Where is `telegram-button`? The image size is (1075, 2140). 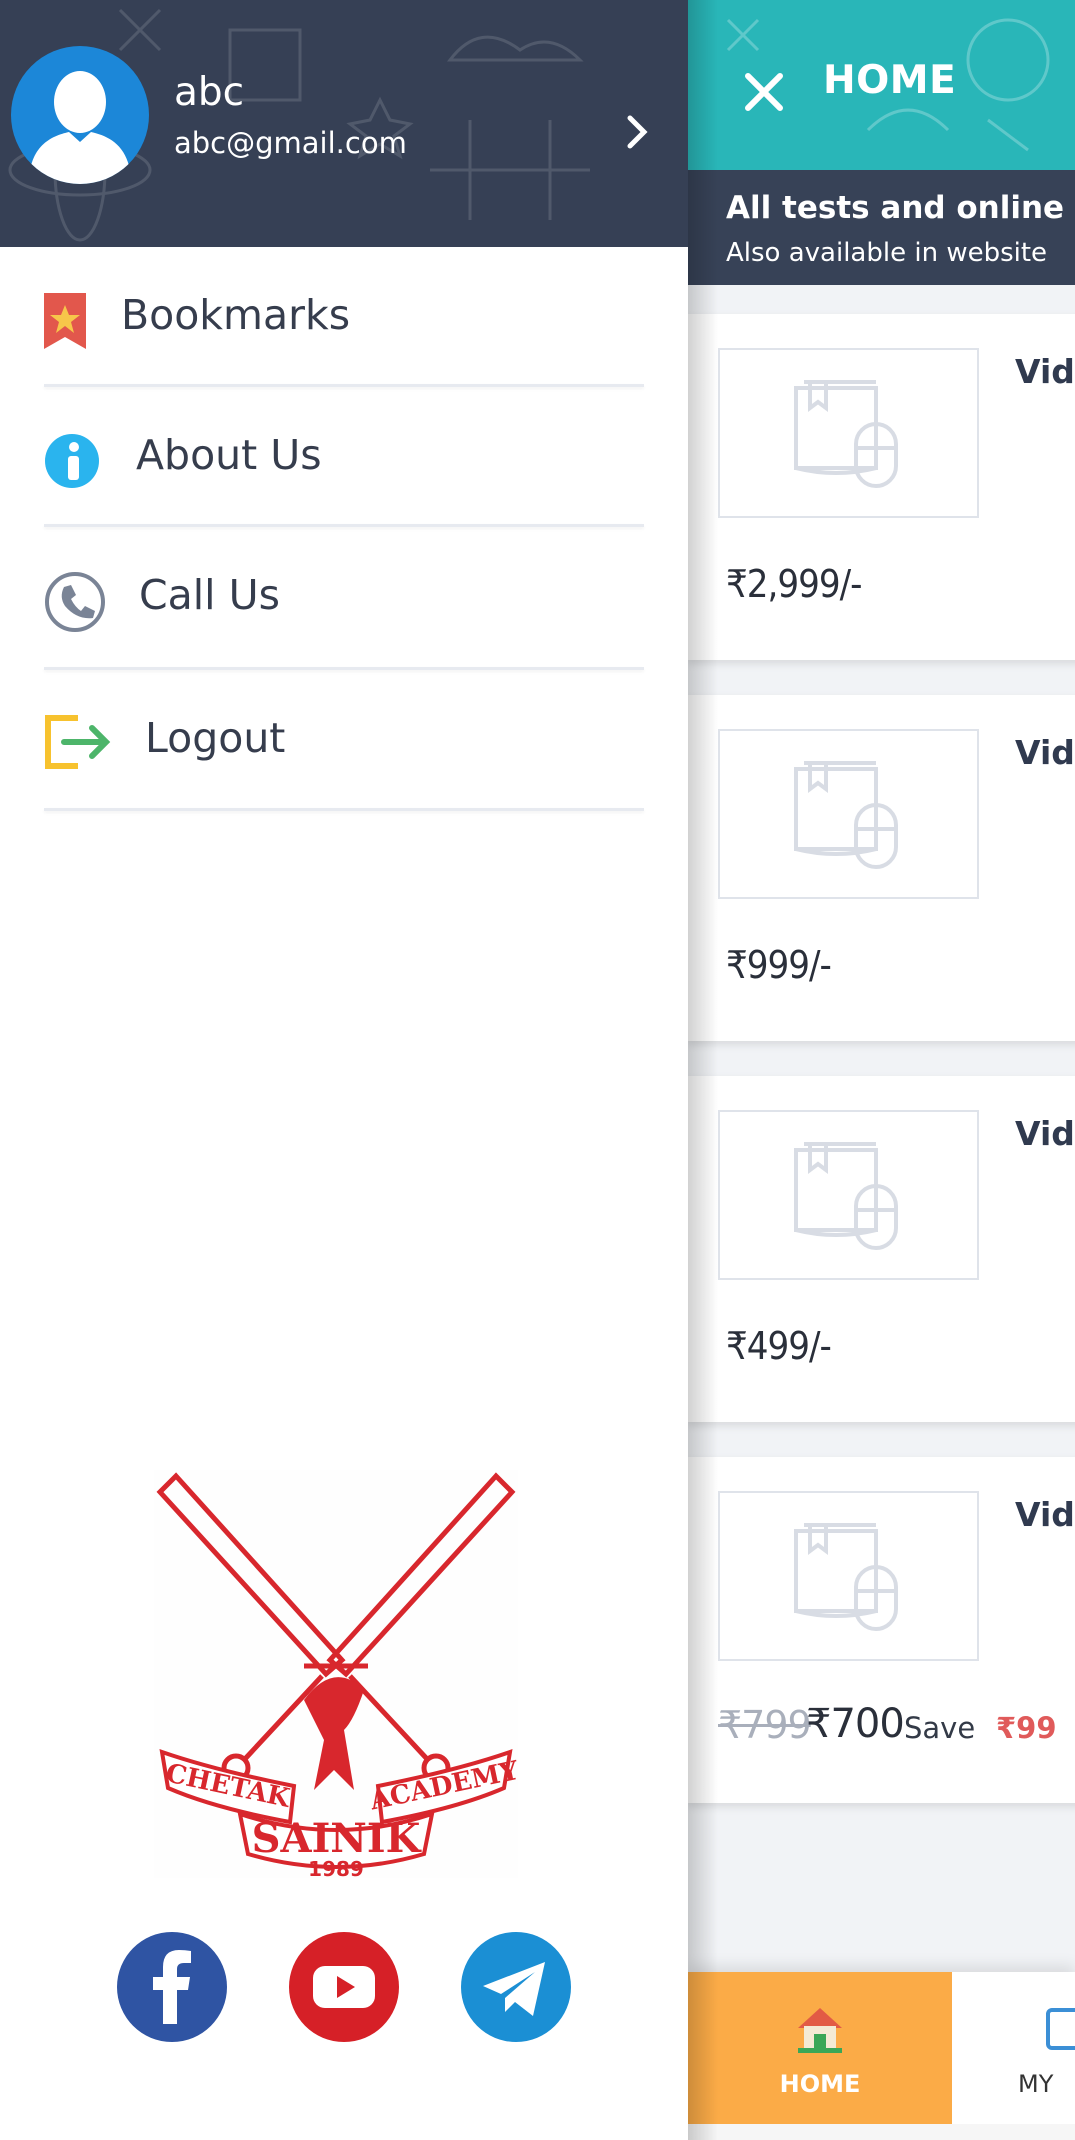
telegram-button is located at coordinates (516, 1987).